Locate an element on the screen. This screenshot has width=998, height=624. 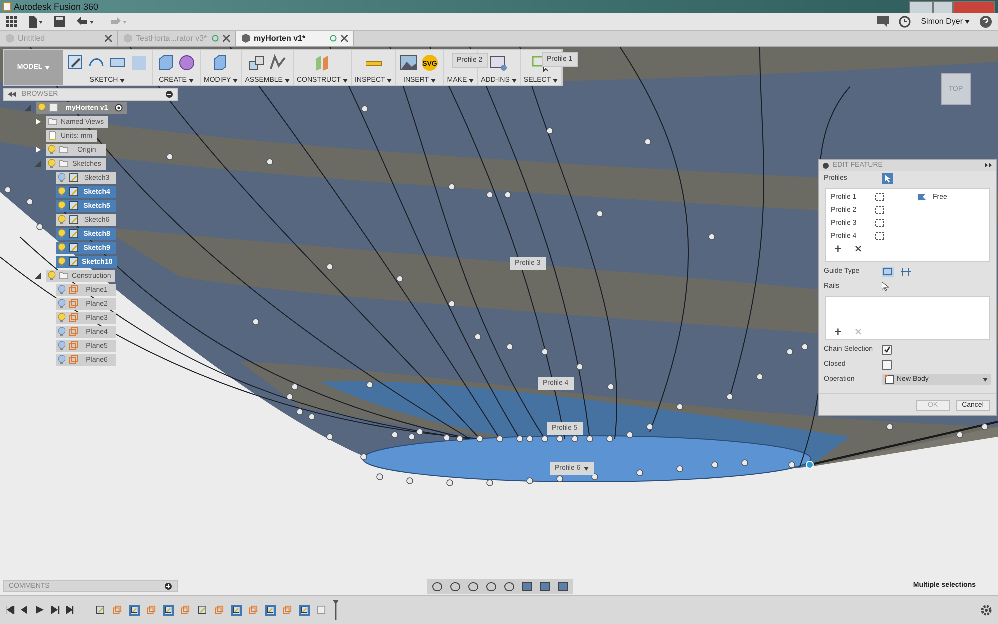
zoom-icon is located at coordinates (509, 586).